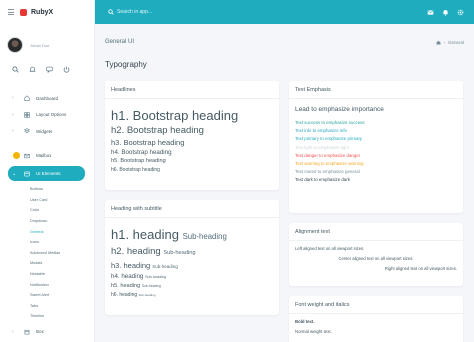 The height and width of the screenshot is (342, 474). I want to click on heading-h1: h1. Bootstrap heading, so click(175, 115).